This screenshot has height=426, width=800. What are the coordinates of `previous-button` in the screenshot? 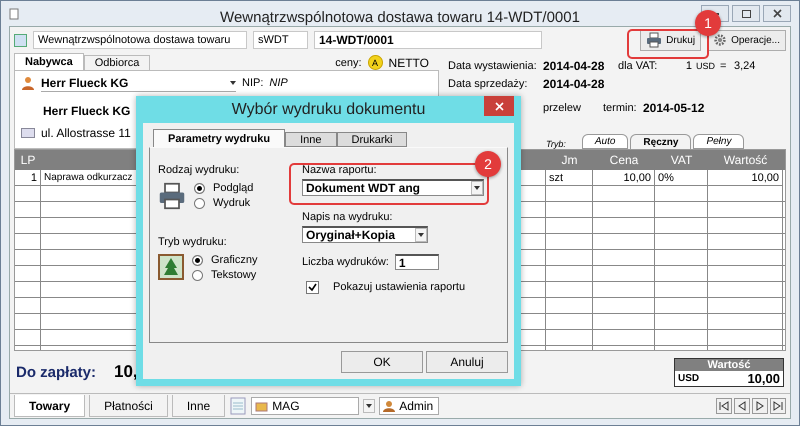 It's located at (742, 406).